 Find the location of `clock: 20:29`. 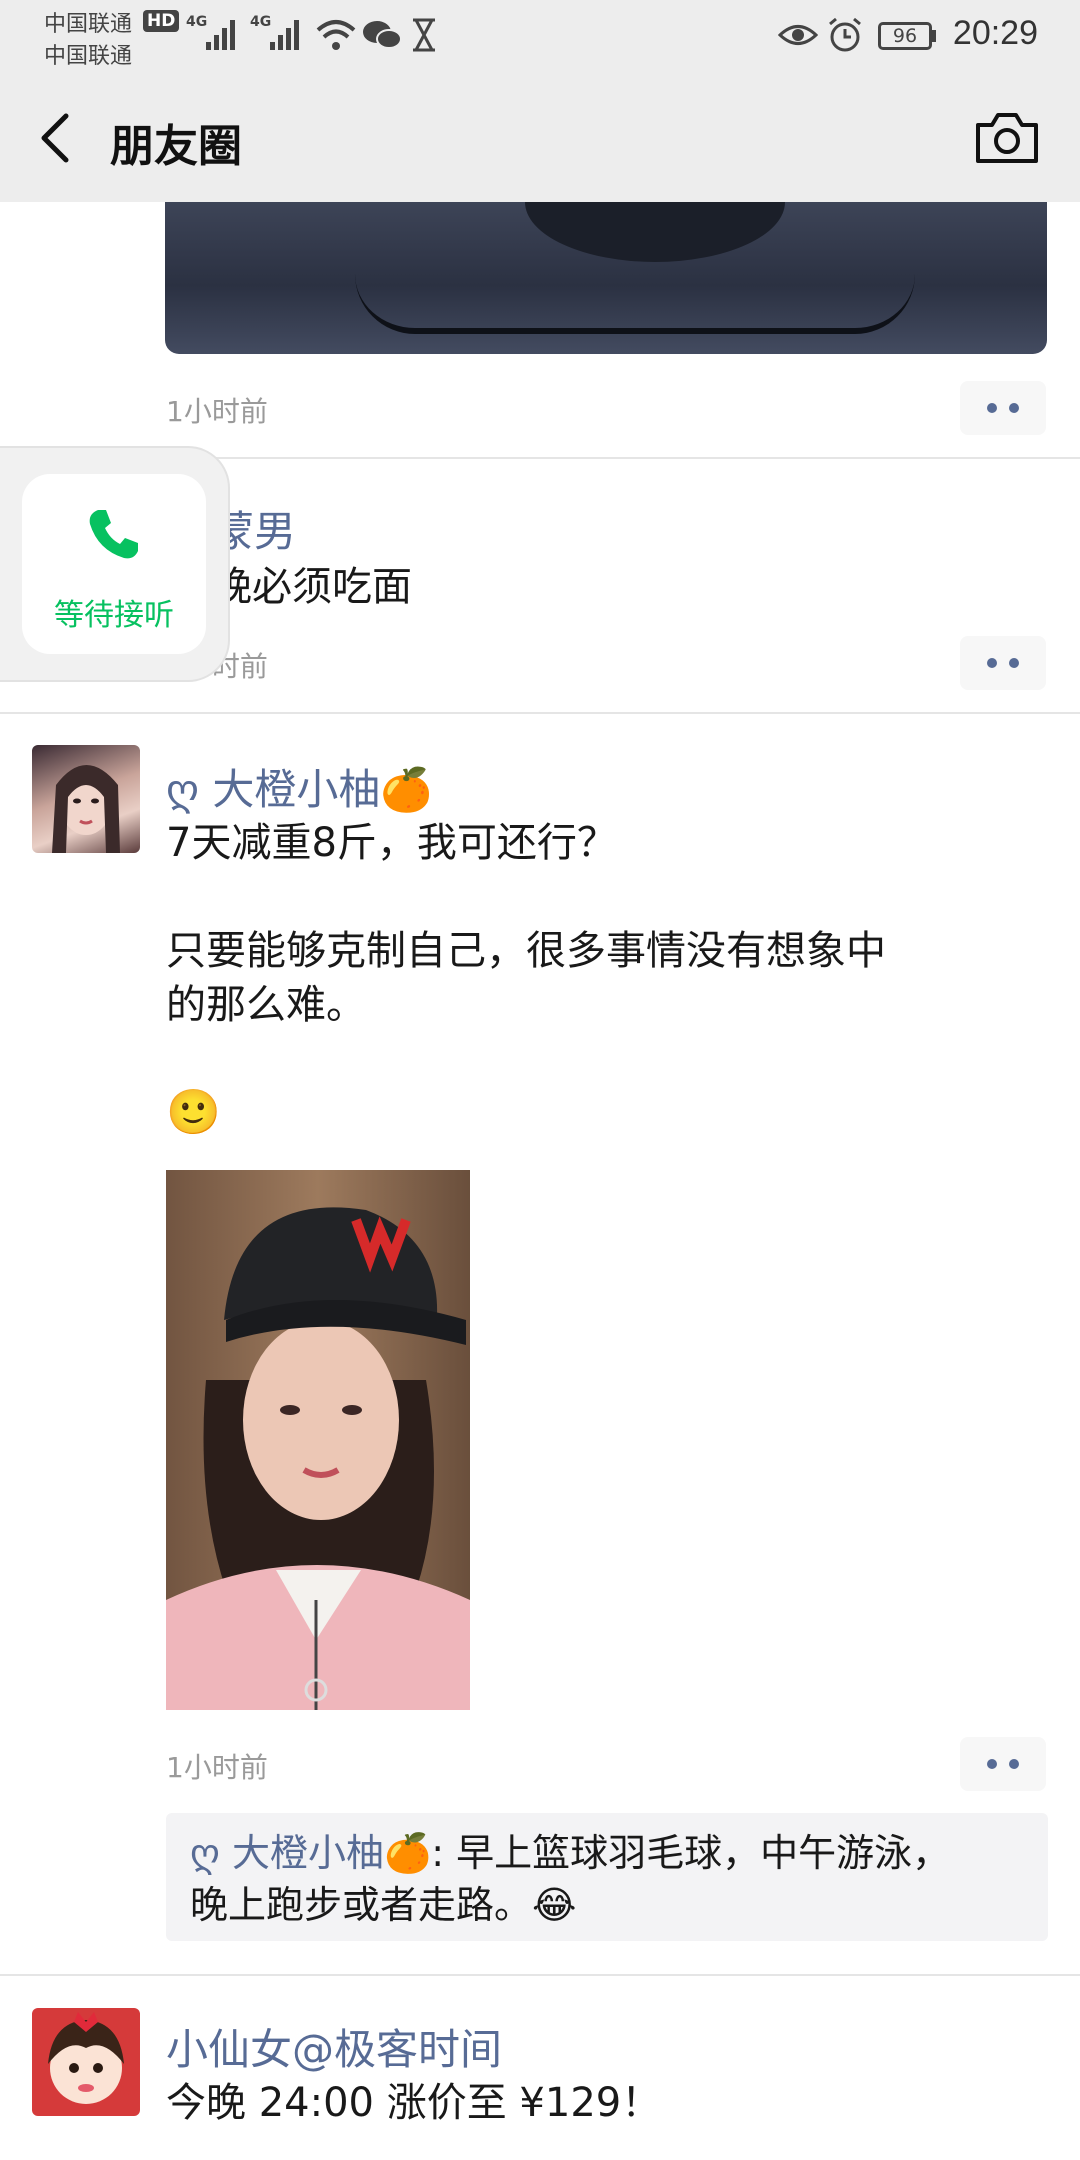

clock: 20:29 is located at coordinates (995, 33).